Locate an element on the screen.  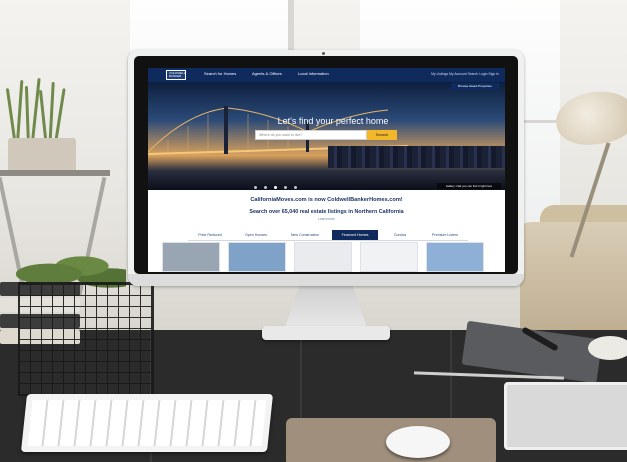
plant-pot is located at coordinates (42, 156).